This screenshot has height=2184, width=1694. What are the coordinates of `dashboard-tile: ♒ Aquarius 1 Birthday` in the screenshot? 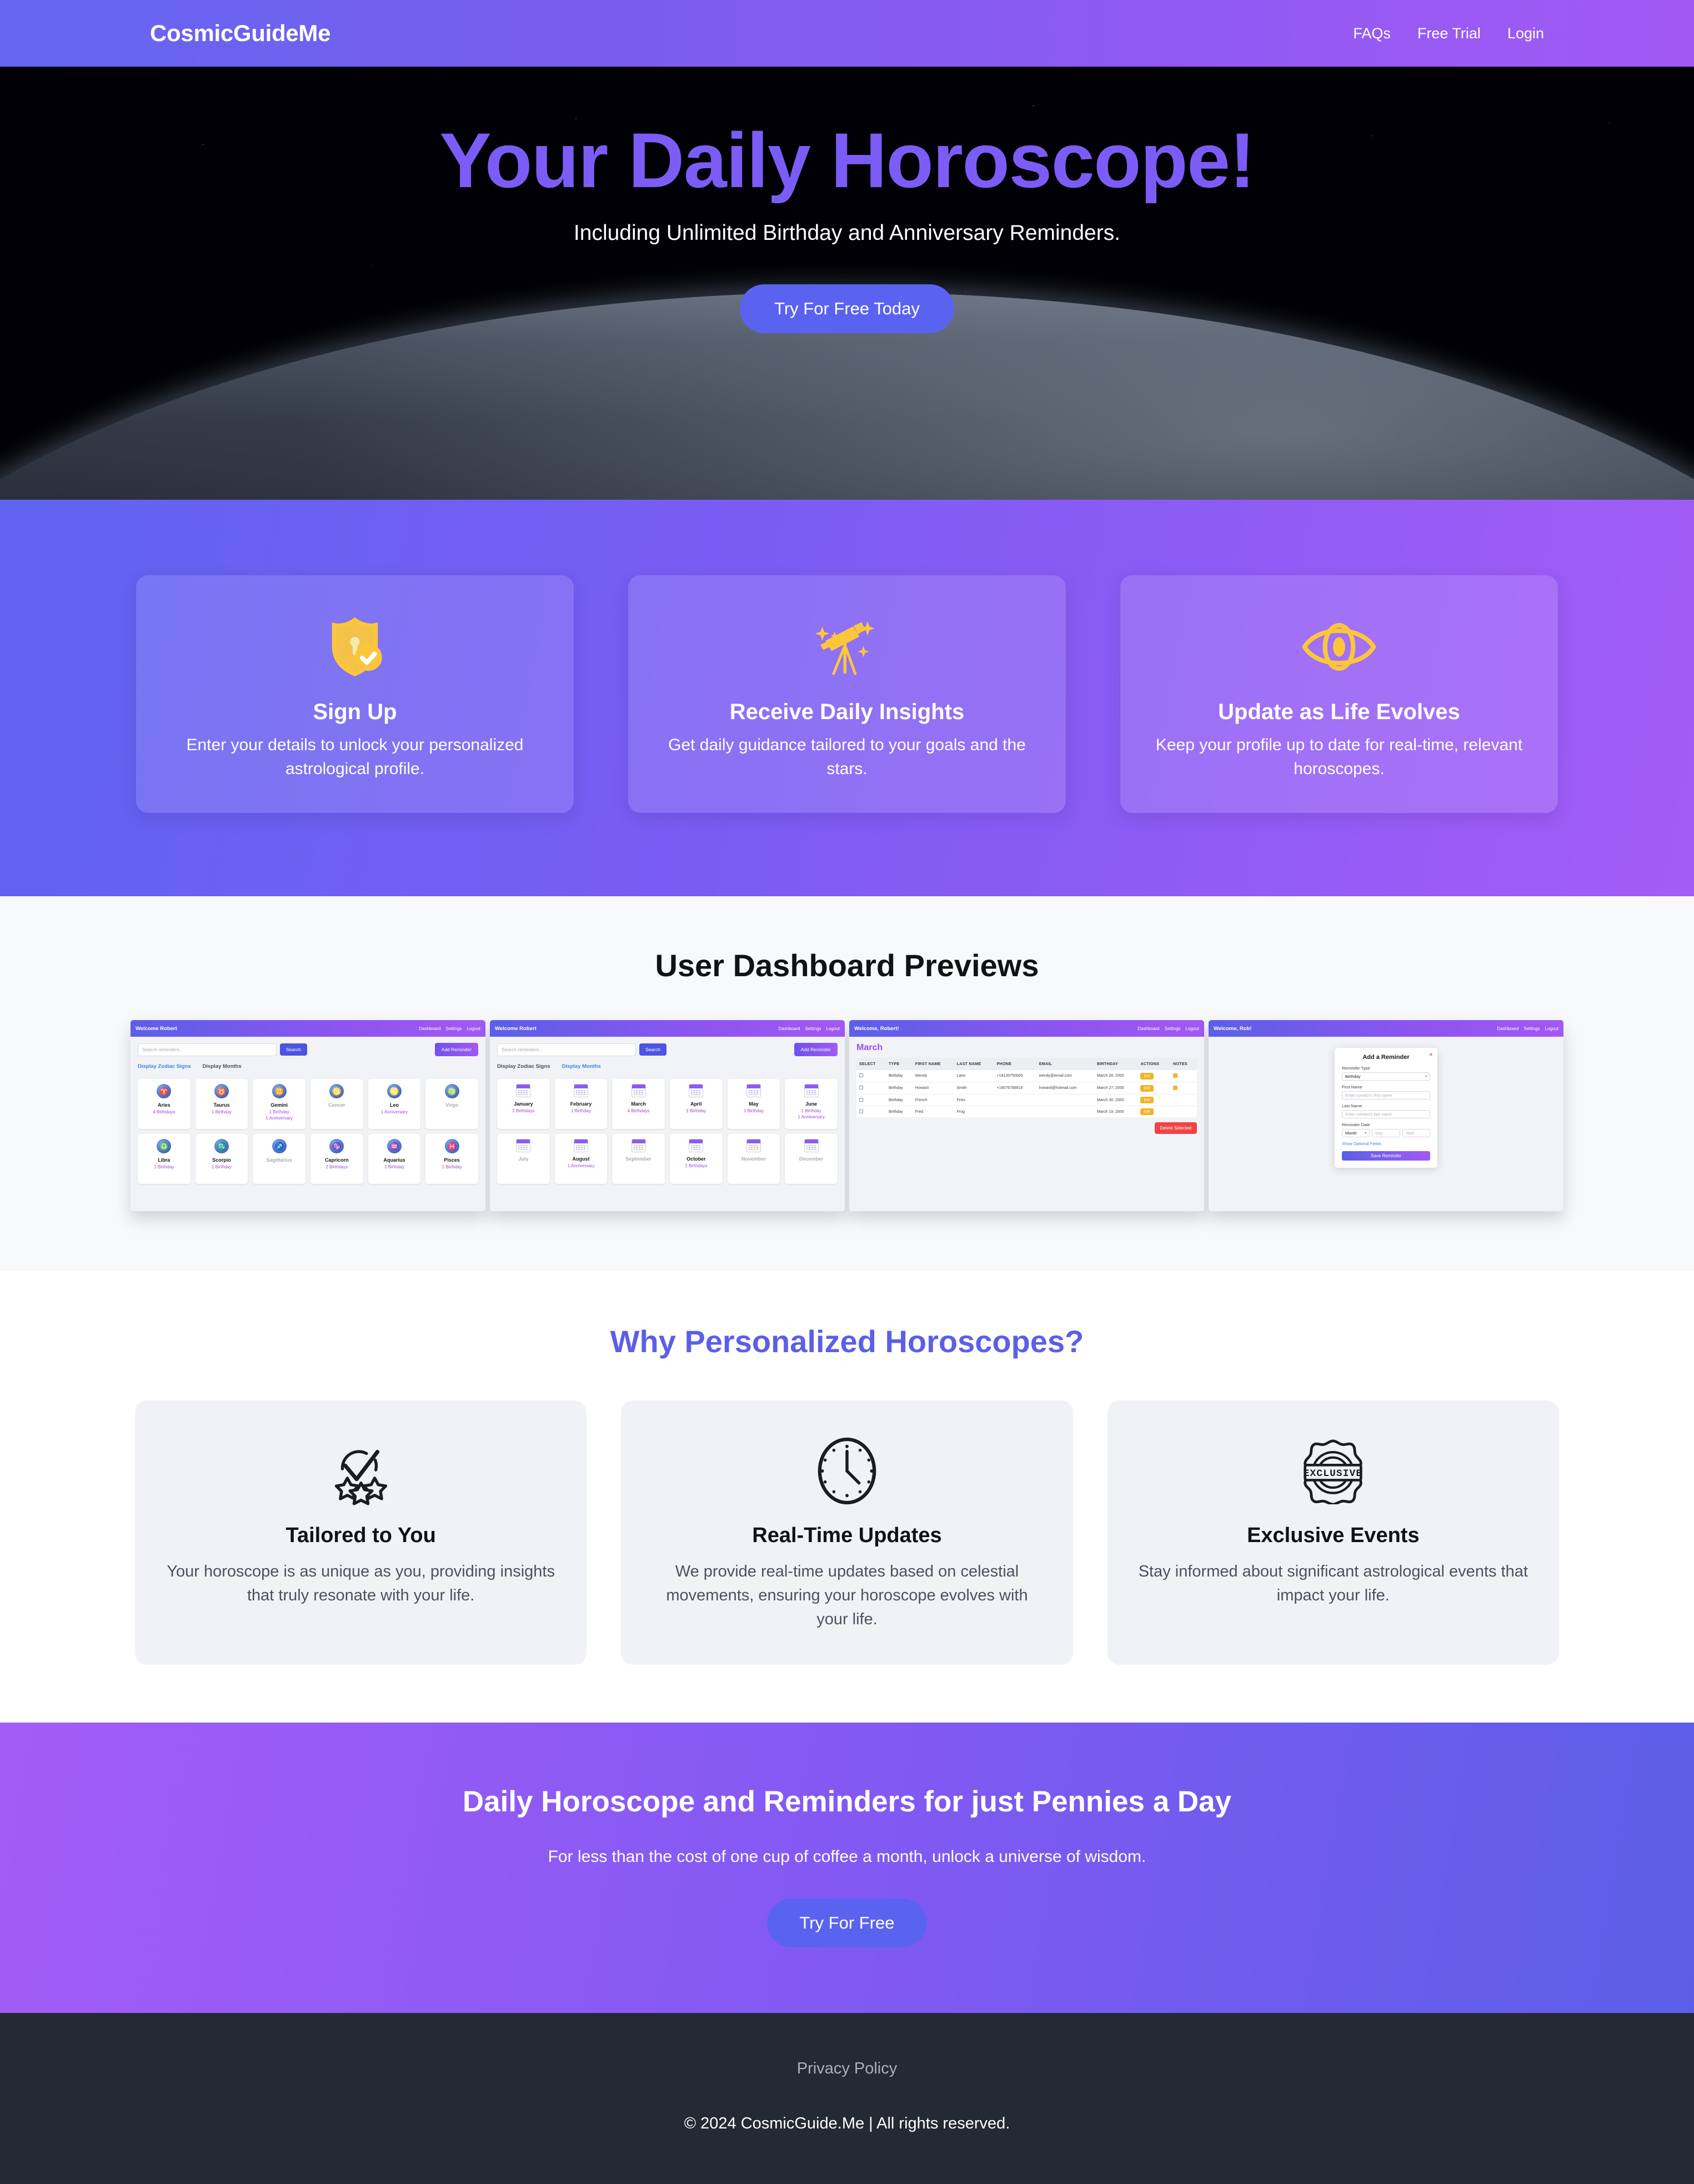 It's located at (394, 1159).